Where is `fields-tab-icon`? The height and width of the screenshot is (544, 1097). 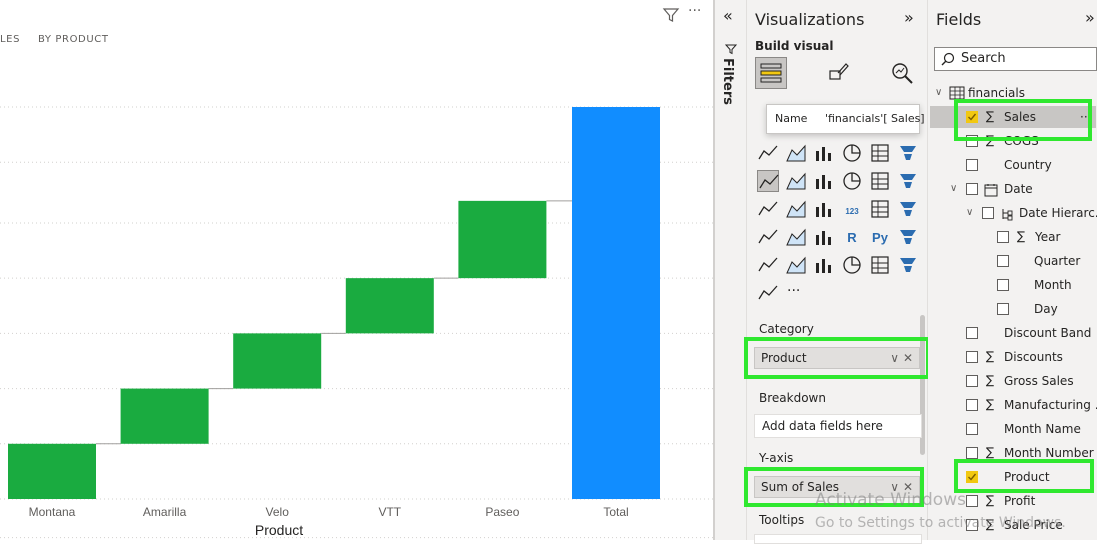
fields-tab-icon is located at coordinates (771, 73).